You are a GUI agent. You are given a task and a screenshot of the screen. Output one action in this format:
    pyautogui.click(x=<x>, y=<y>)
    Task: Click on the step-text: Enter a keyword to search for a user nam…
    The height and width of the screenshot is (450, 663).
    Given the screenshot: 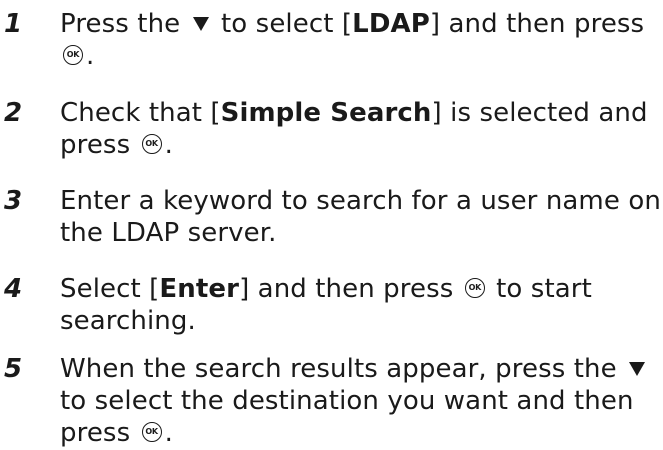 What is the action you would take?
    pyautogui.click(x=361, y=217)
    